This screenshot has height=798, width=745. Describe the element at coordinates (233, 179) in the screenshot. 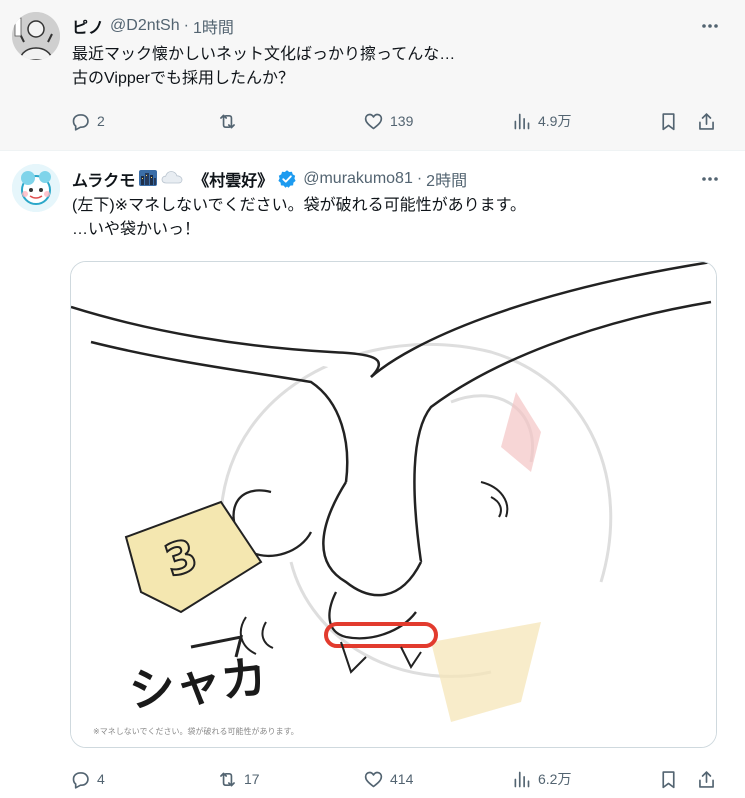

I see `display-name-suffix: 《村雲好》` at that location.